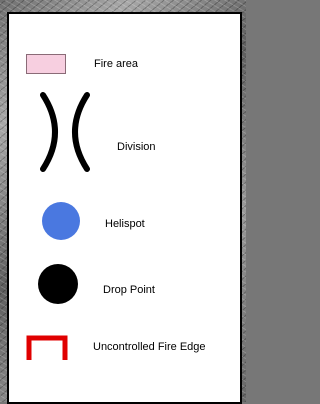 This screenshot has width=320, height=404. What do you see at coordinates (149, 347) in the screenshot?
I see `legend-label-uncontrolled-fire-edge: Uncontrolled Fire Edge` at bounding box center [149, 347].